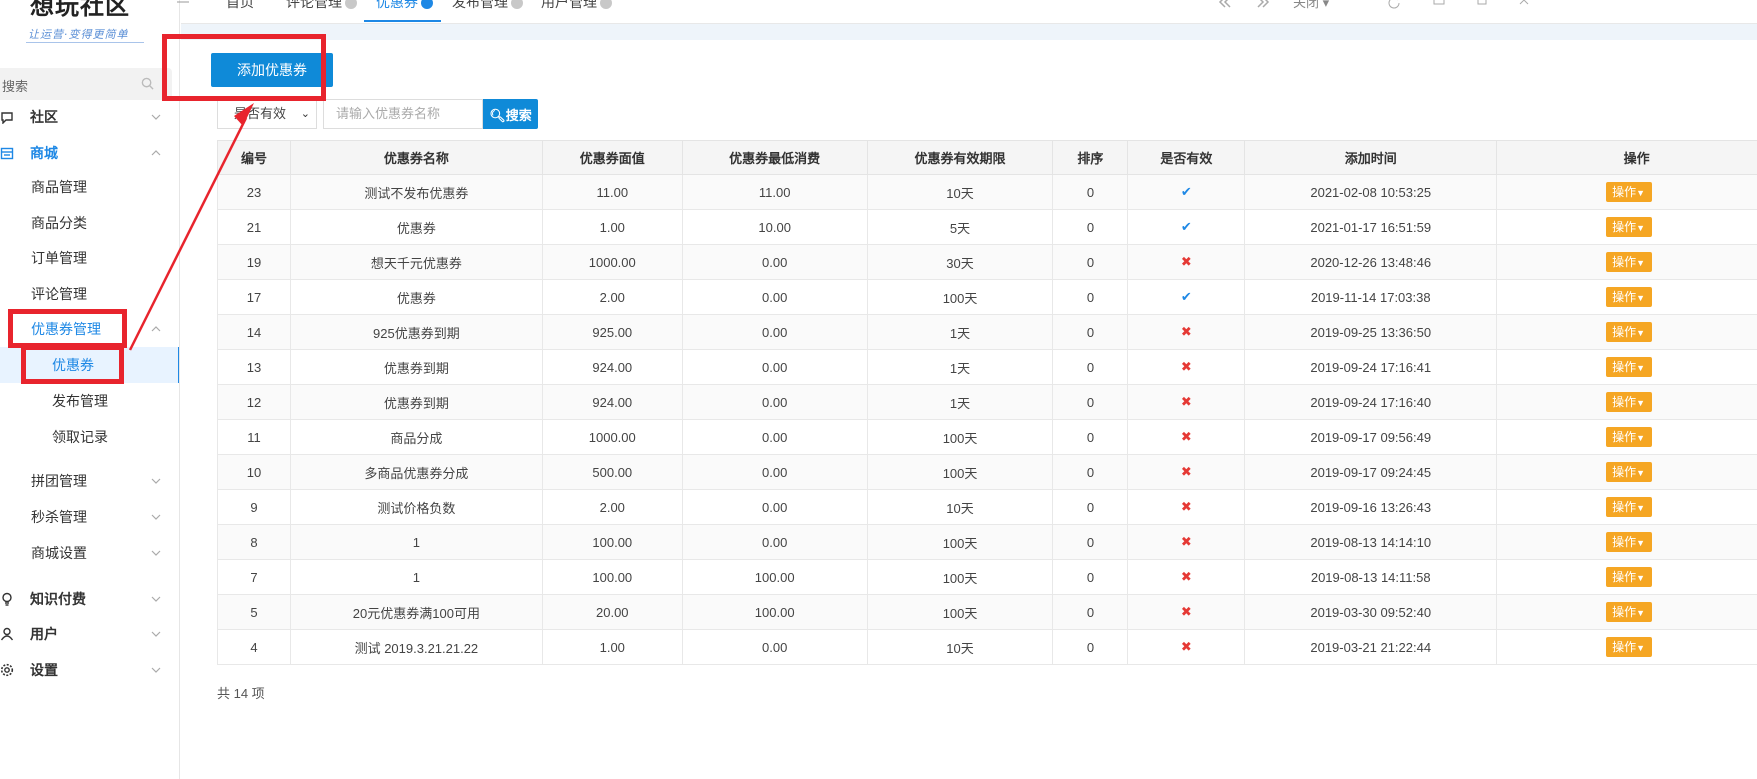 The height and width of the screenshot is (779, 1757). What do you see at coordinates (321, 11) in the screenshot?
I see `tab-comment-manage: 评论管理` at bounding box center [321, 11].